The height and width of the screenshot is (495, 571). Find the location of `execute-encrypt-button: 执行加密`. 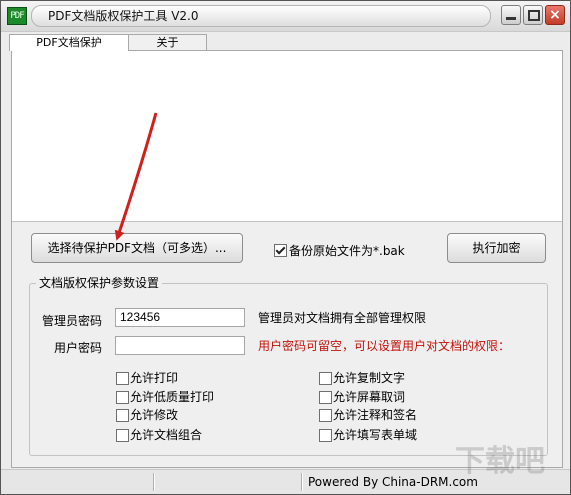

execute-encrypt-button: 执行加密 is located at coordinates (496, 248).